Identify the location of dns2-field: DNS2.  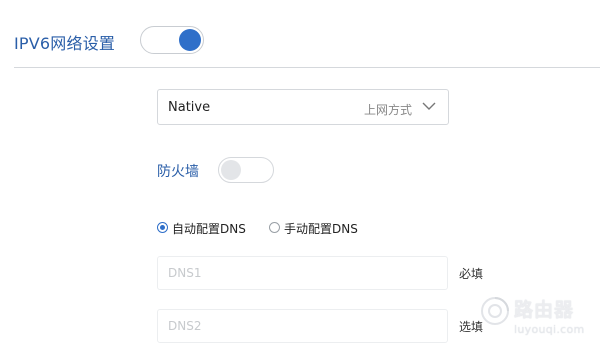
(302, 326).